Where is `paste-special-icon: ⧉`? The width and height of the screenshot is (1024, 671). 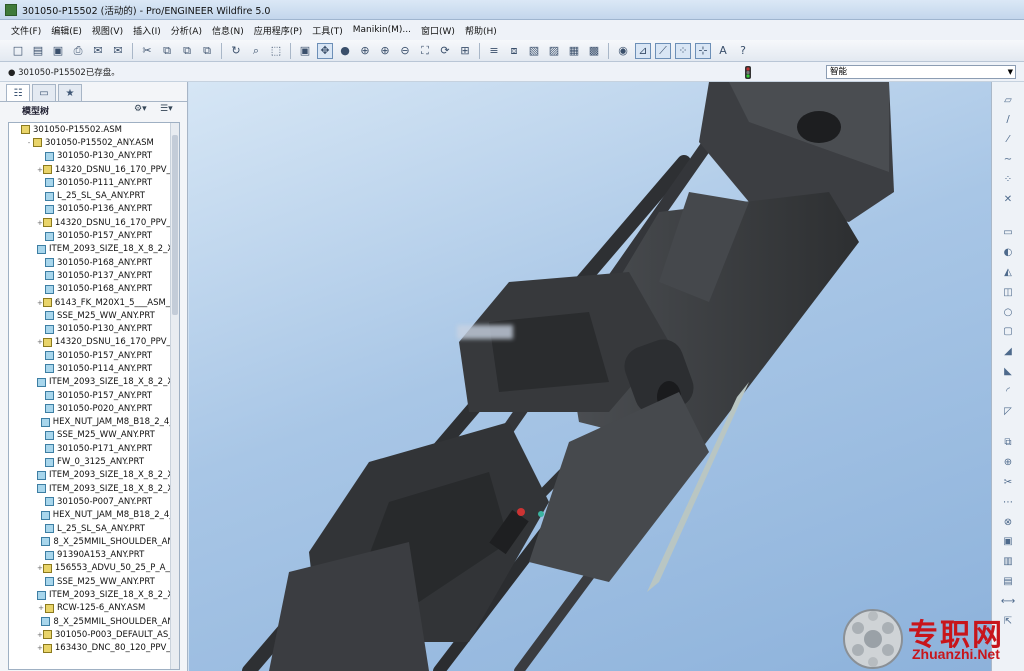 paste-special-icon: ⧉ is located at coordinates (207, 51).